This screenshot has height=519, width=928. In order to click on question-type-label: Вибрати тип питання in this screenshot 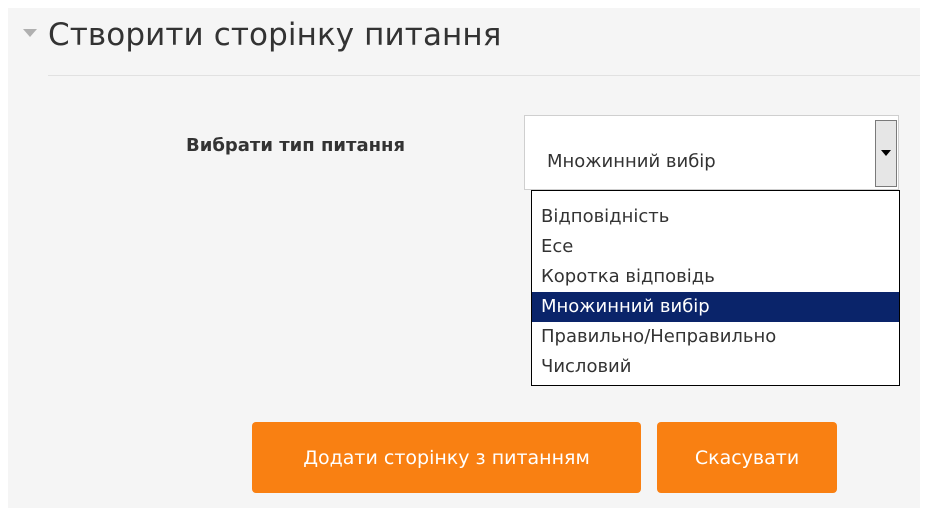, I will do `click(296, 145)`.